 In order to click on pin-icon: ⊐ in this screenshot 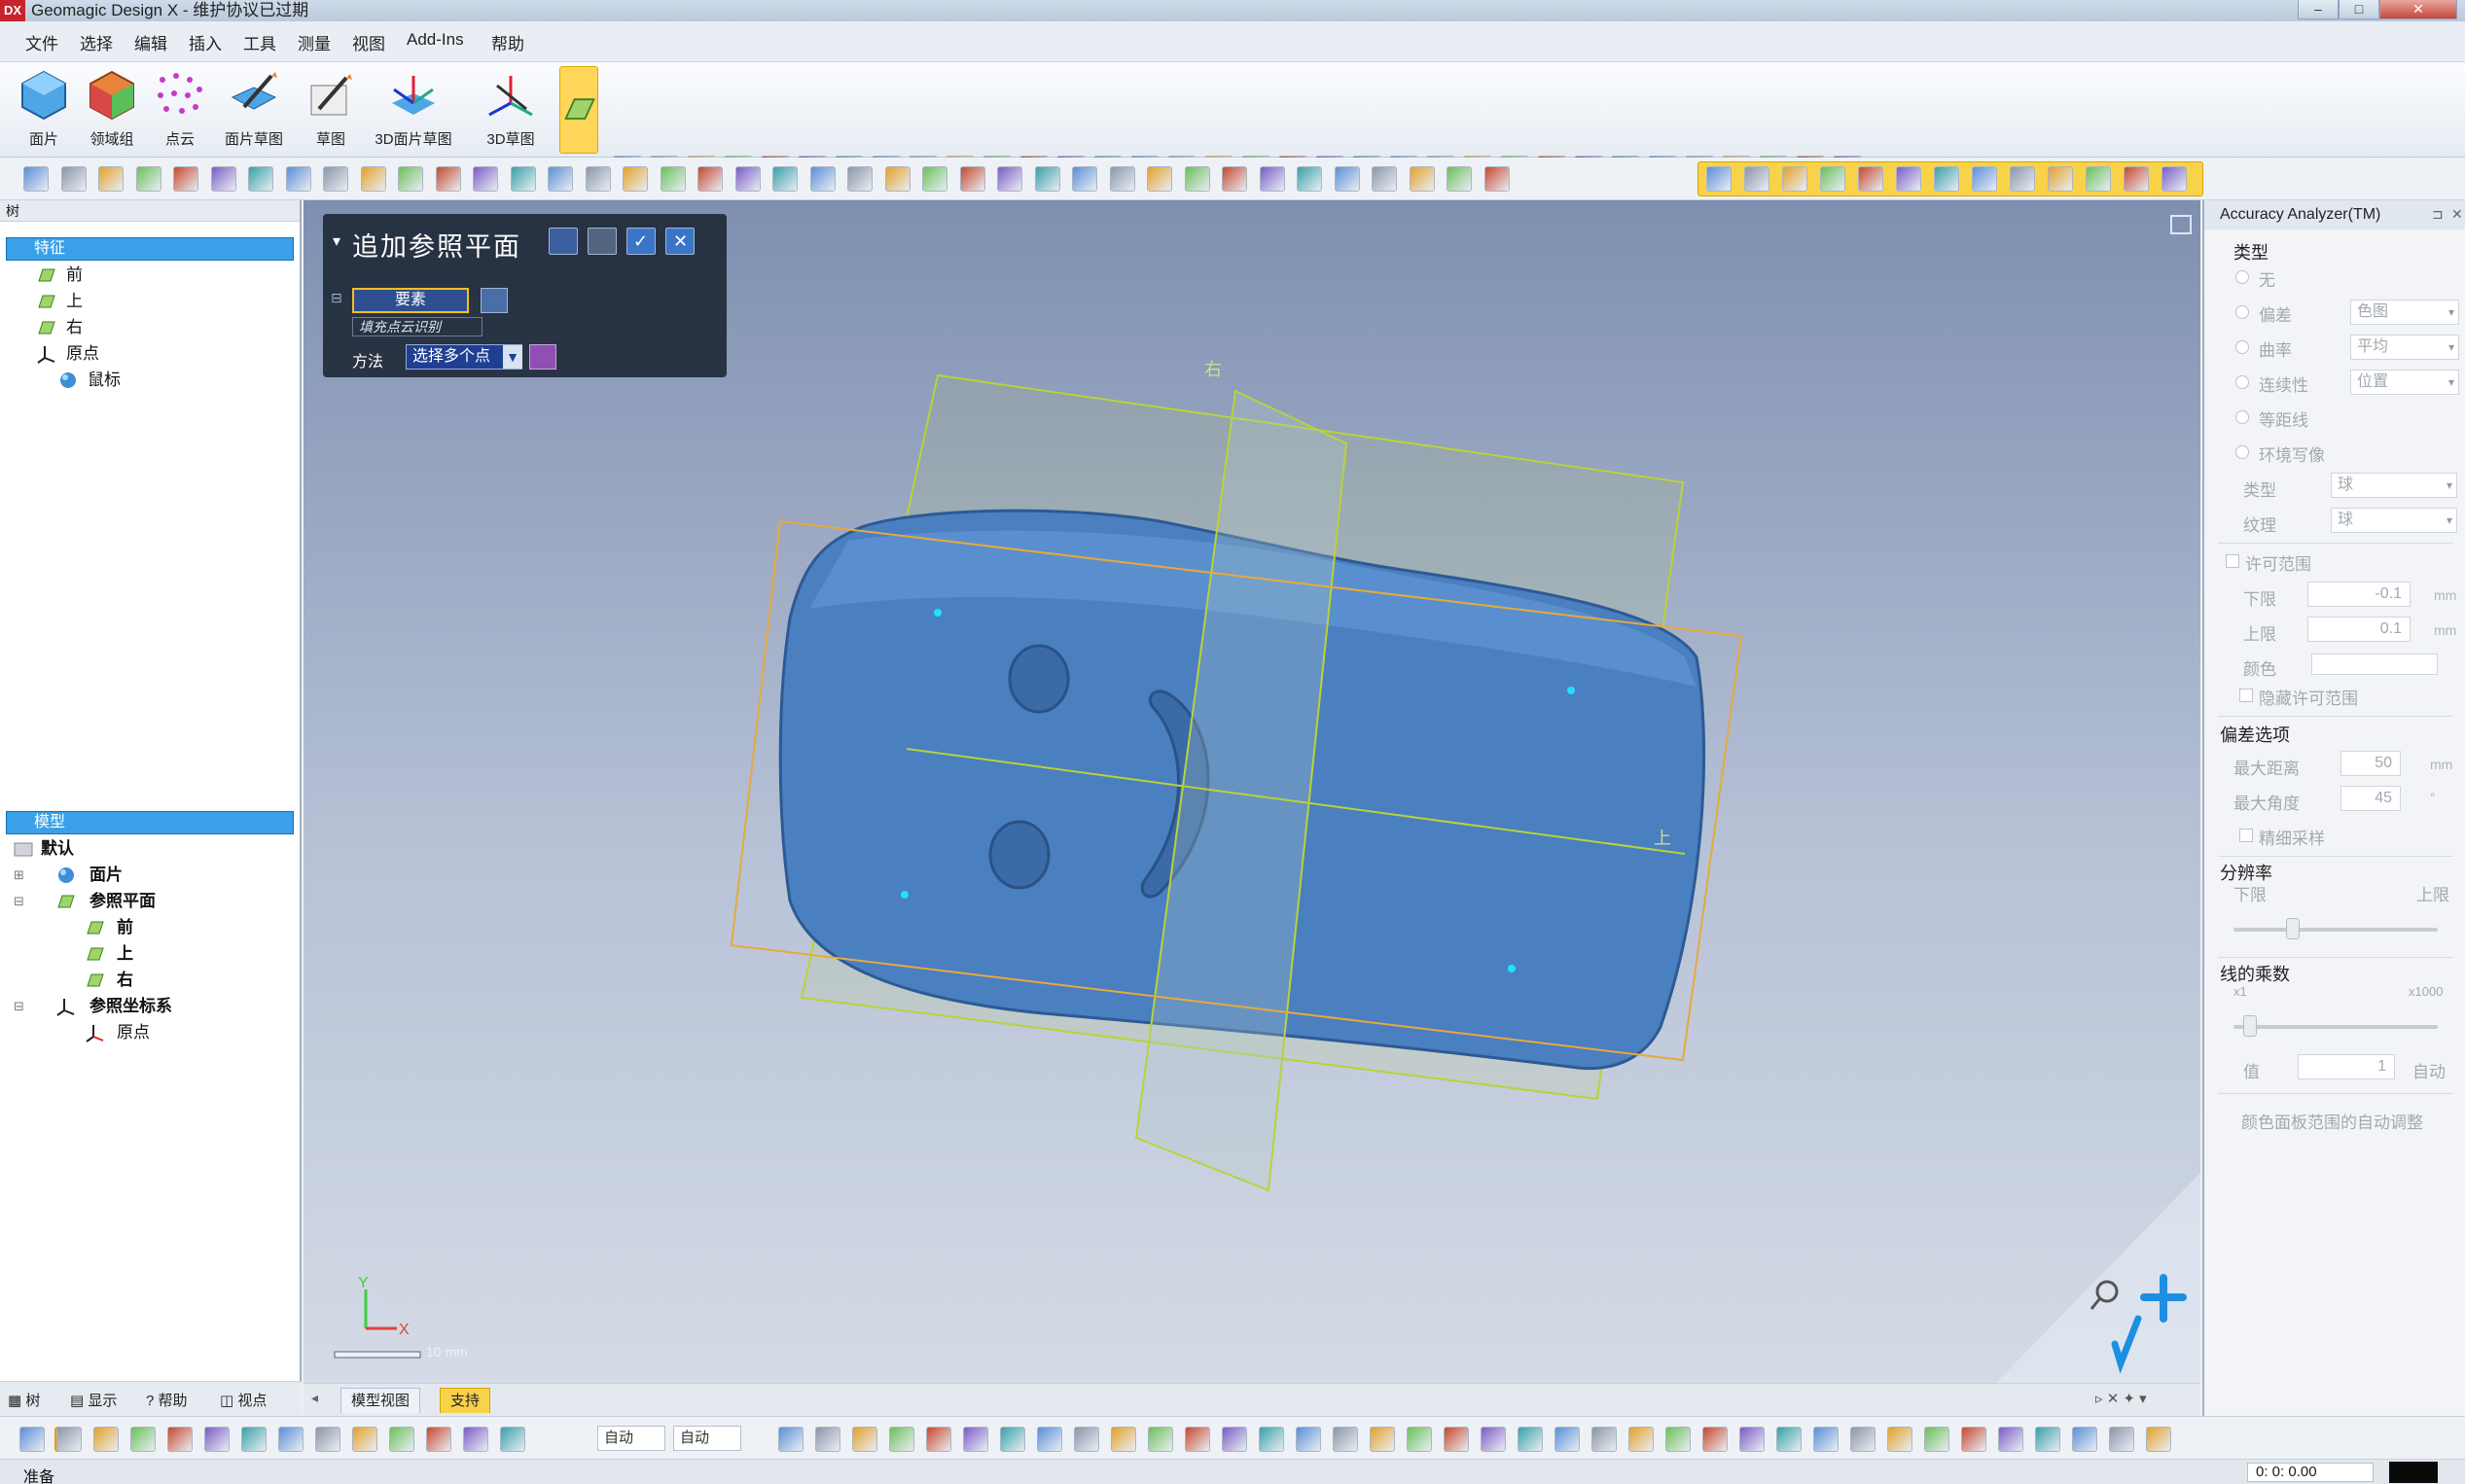, I will do `click(2438, 215)`.